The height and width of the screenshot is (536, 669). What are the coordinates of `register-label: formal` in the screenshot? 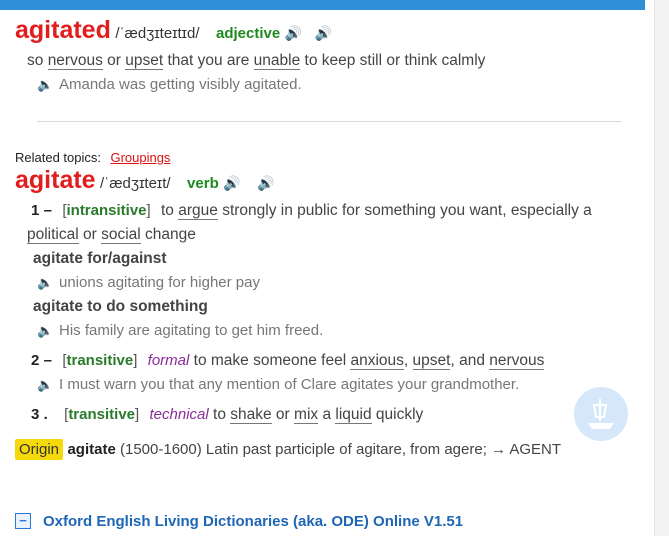 It's located at (168, 360).